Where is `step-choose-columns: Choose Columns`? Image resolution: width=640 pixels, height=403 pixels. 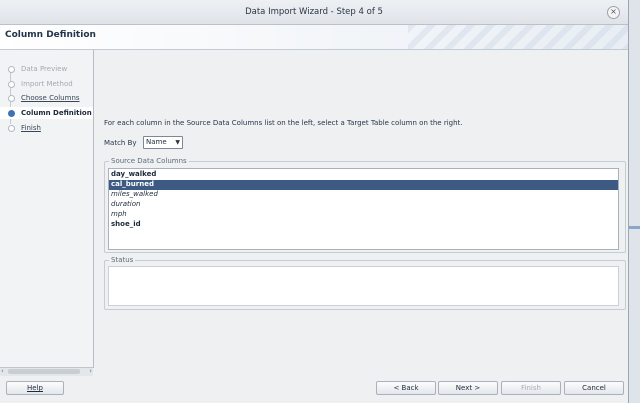
step-choose-columns: Choose Columns is located at coordinates (46, 98).